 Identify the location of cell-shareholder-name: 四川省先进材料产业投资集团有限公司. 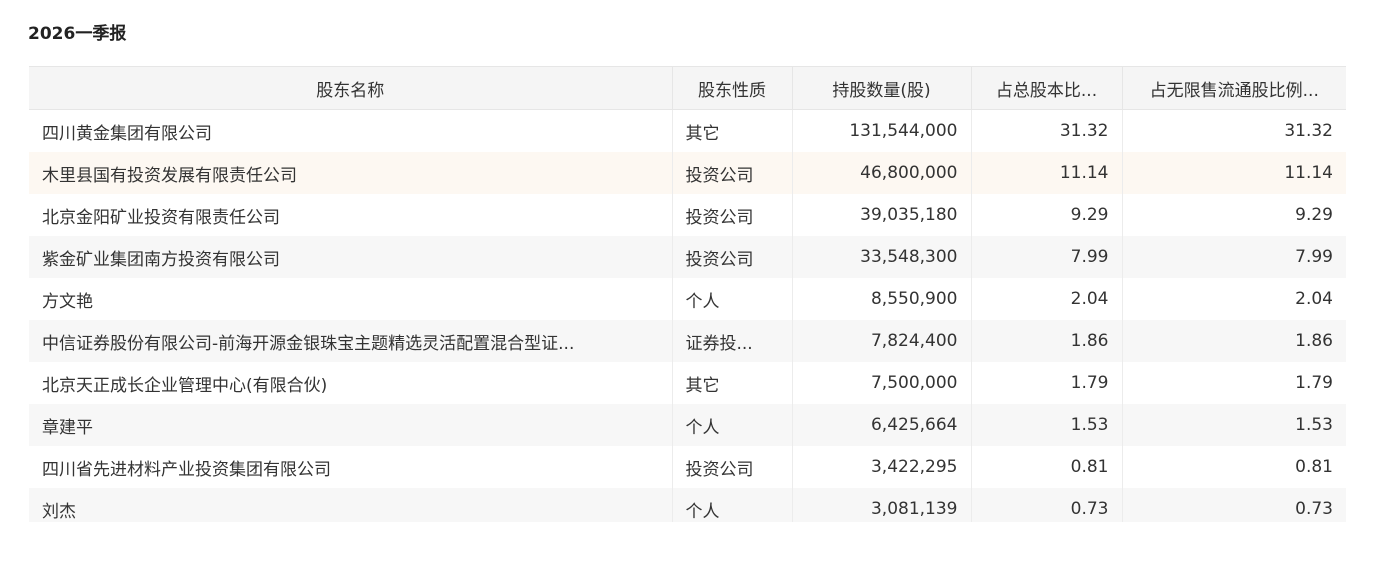
(351, 467).